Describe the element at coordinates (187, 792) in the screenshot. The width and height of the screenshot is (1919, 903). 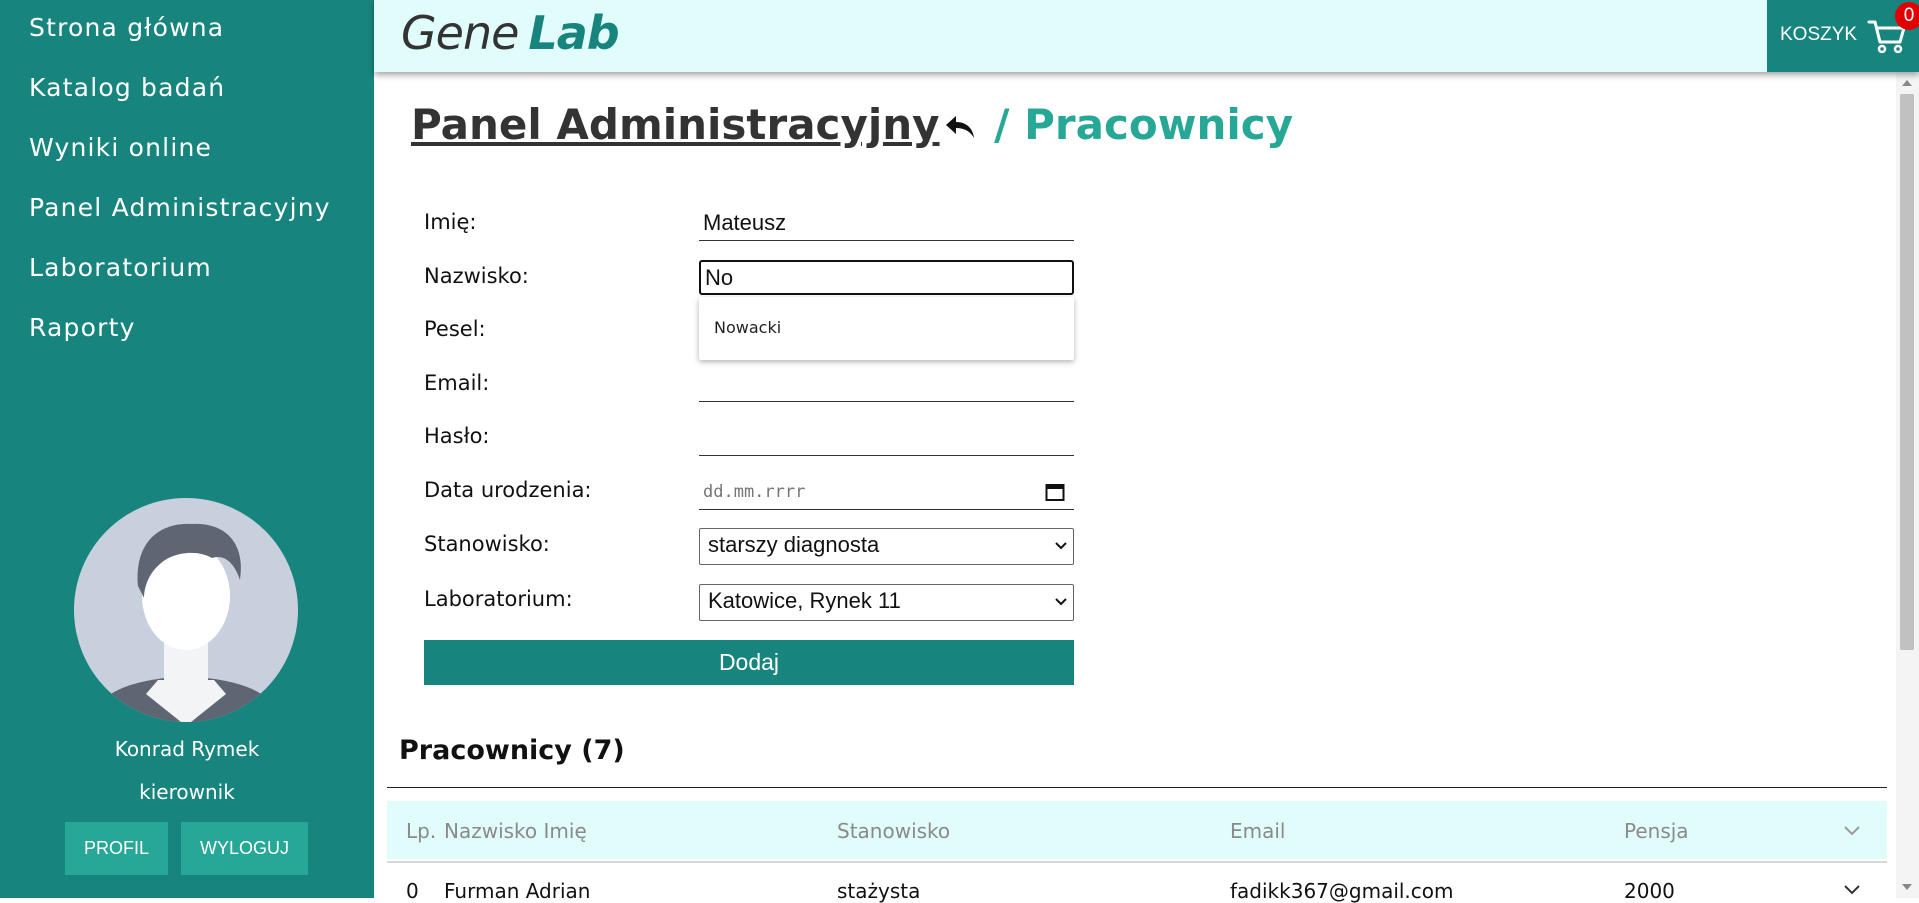
I see `user-role: kierownik` at that location.